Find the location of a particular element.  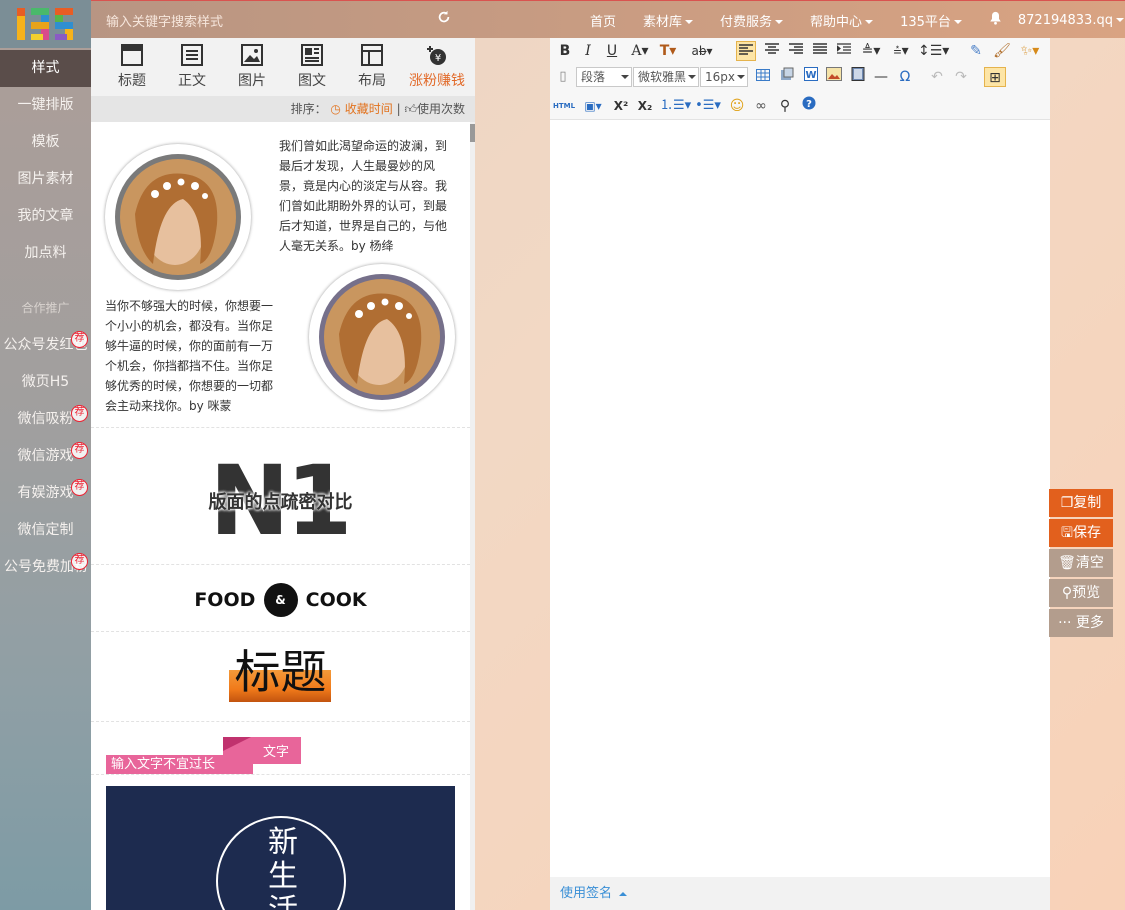

sidebar-item-red-packet: 公众号发红包荐 is located at coordinates (45, 345).